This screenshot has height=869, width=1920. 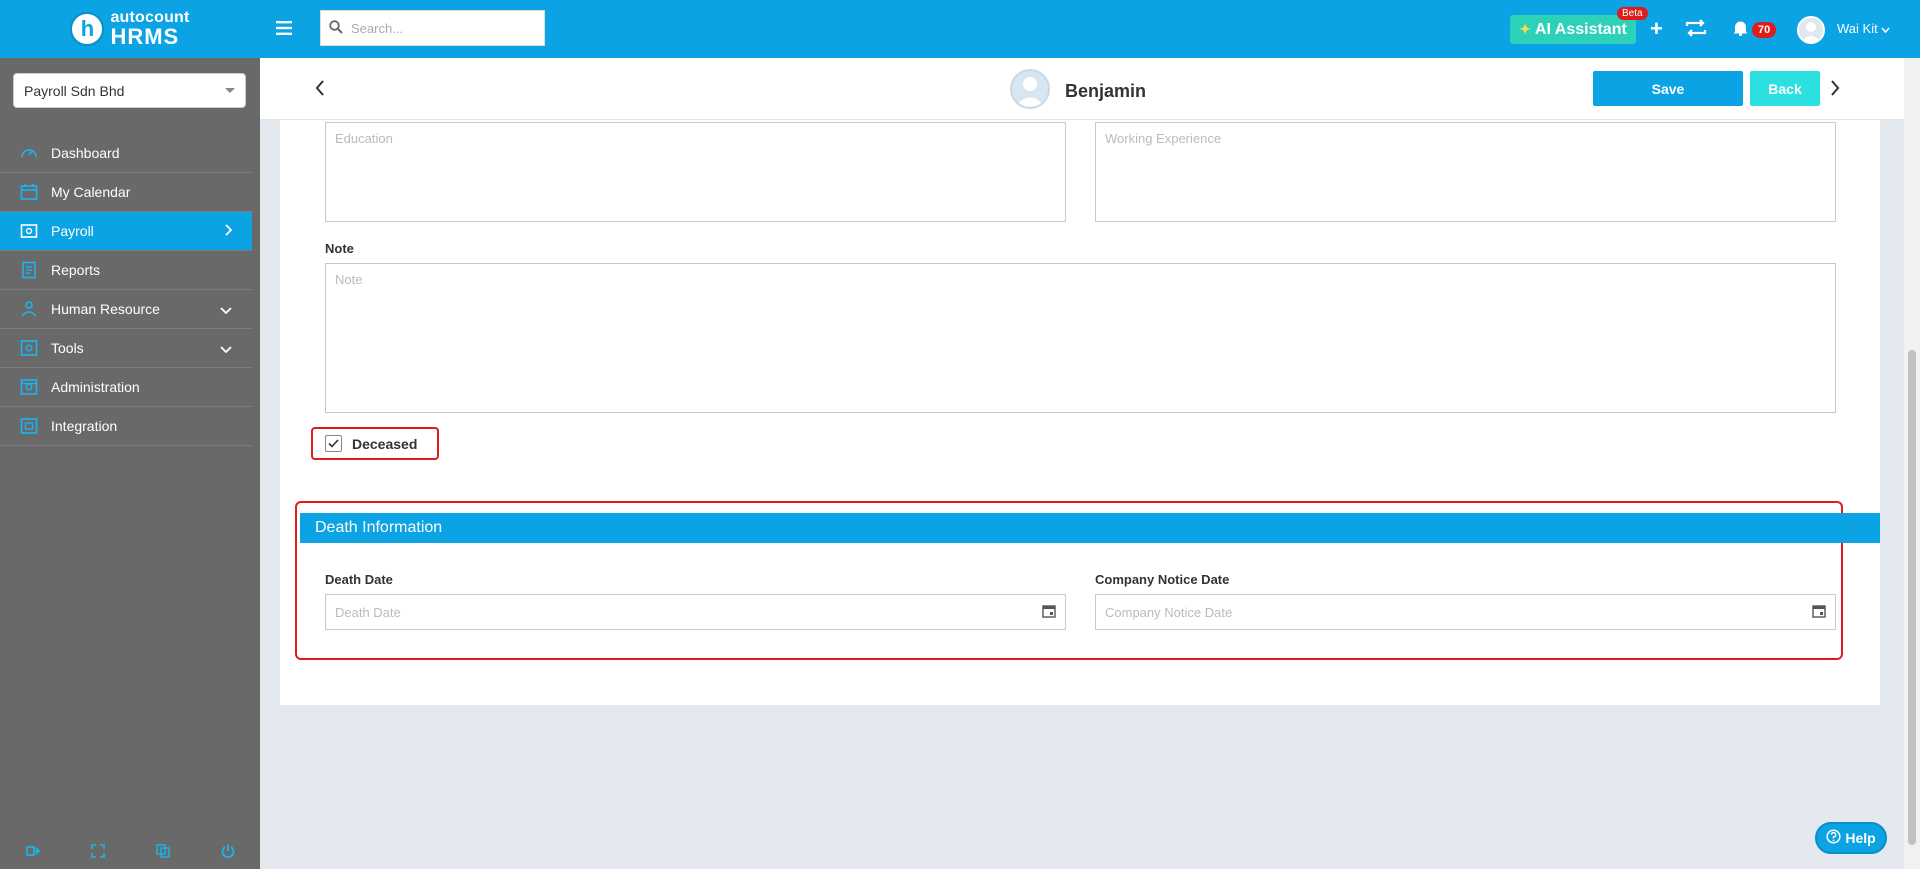 What do you see at coordinates (1835, 89) in the screenshot?
I see `next-employee-icon` at bounding box center [1835, 89].